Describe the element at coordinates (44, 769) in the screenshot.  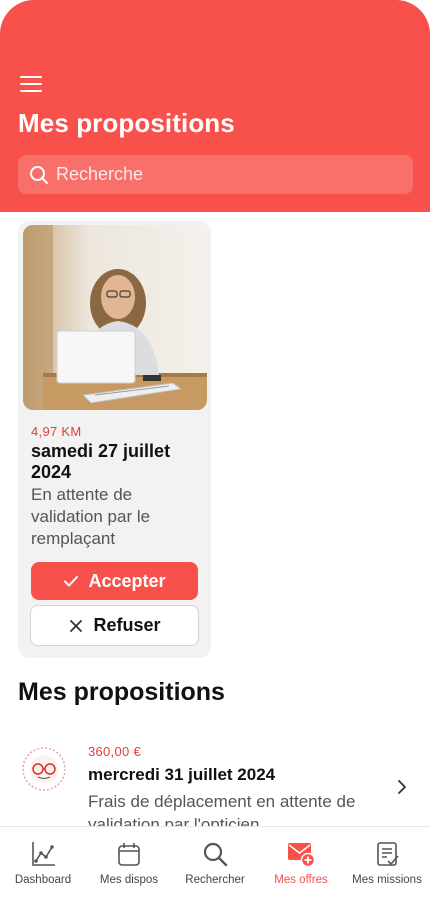
I see `optician-logo-icon` at that location.